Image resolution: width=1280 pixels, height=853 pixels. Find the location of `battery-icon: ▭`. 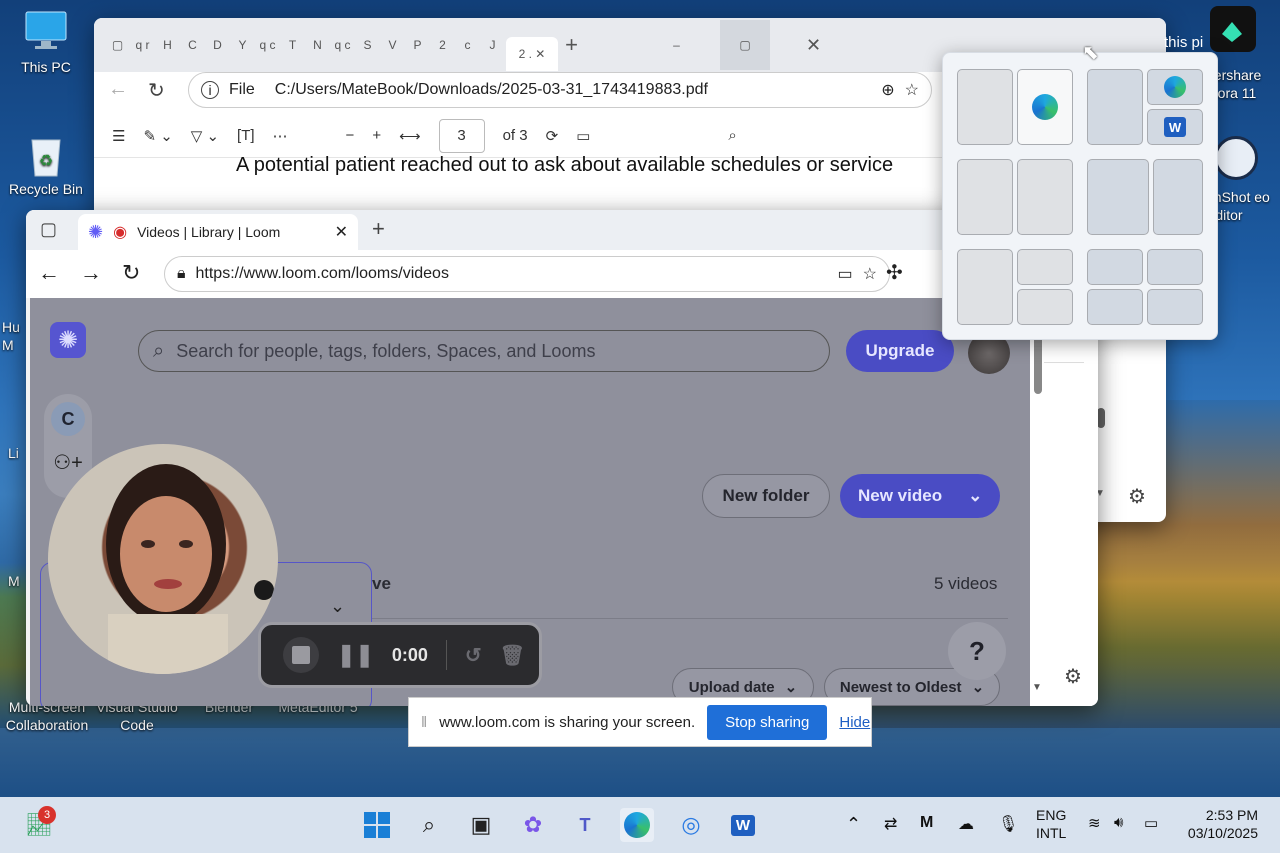

battery-icon: ▭ is located at coordinates (1151, 823).